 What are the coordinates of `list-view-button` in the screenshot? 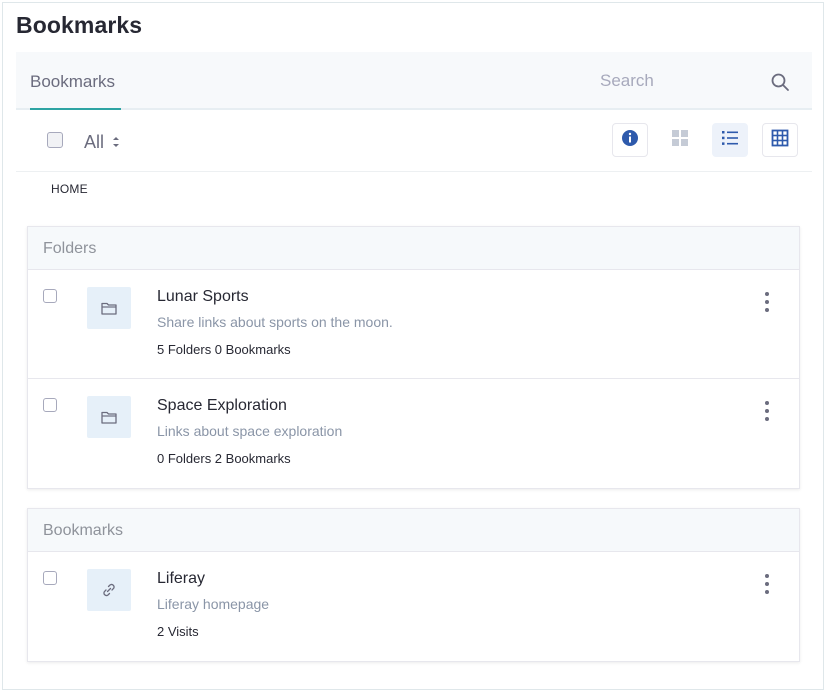 It's located at (730, 140).